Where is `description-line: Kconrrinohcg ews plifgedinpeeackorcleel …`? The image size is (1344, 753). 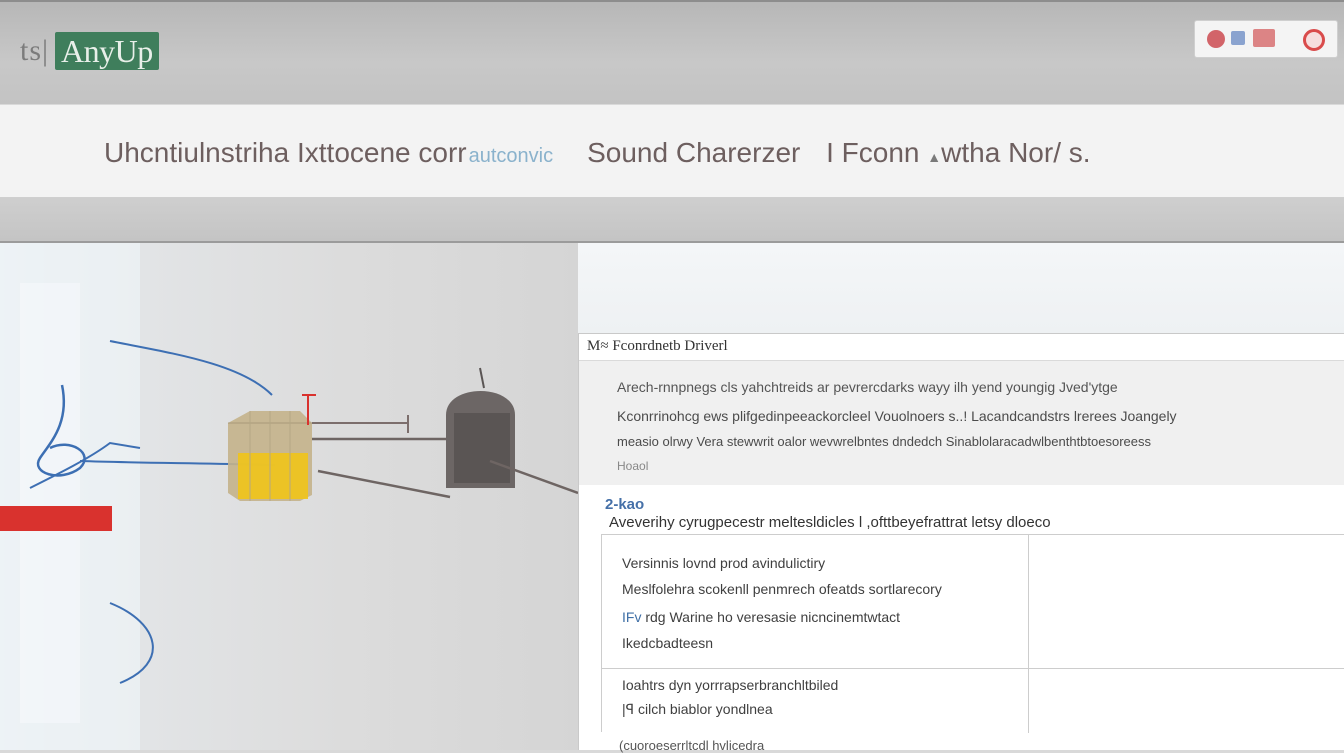
description-line: Kconrrinohcg ews plifgedinpeeackorcleel … is located at coordinates (897, 416).